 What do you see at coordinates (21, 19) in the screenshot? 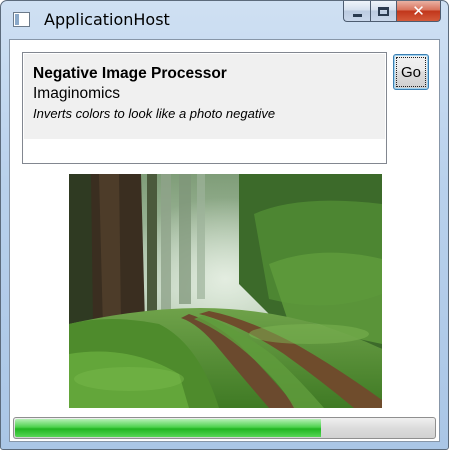
I see `app-window-icon` at bounding box center [21, 19].